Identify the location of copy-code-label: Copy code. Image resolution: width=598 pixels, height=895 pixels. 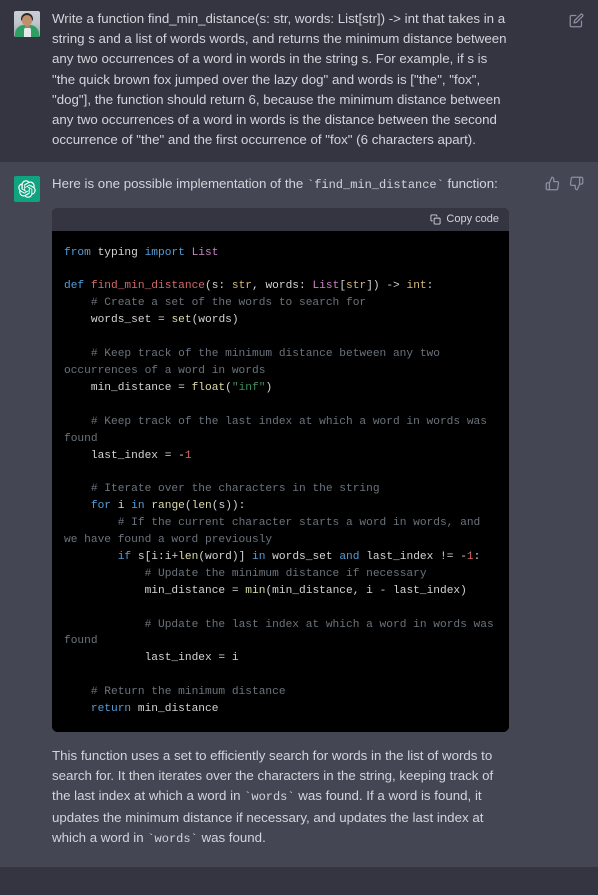
(472, 219).